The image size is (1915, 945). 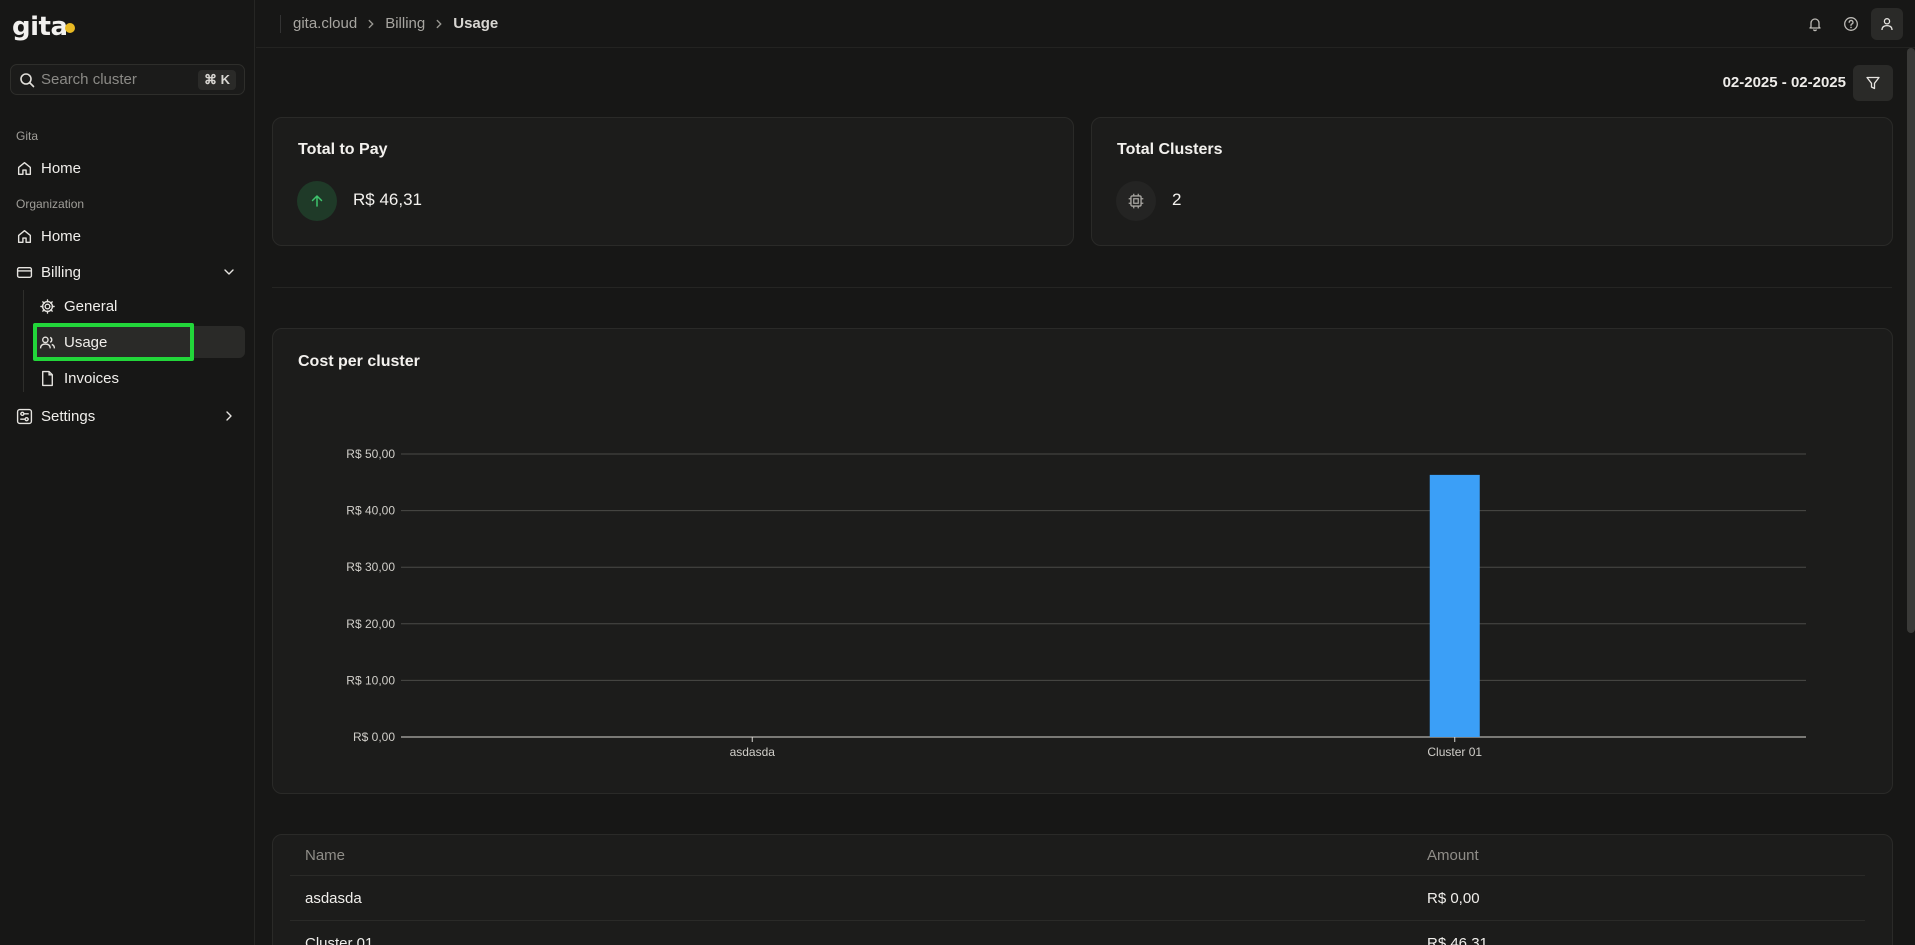 I want to click on sidebar-item-org-home: Home, so click(x=127, y=236).